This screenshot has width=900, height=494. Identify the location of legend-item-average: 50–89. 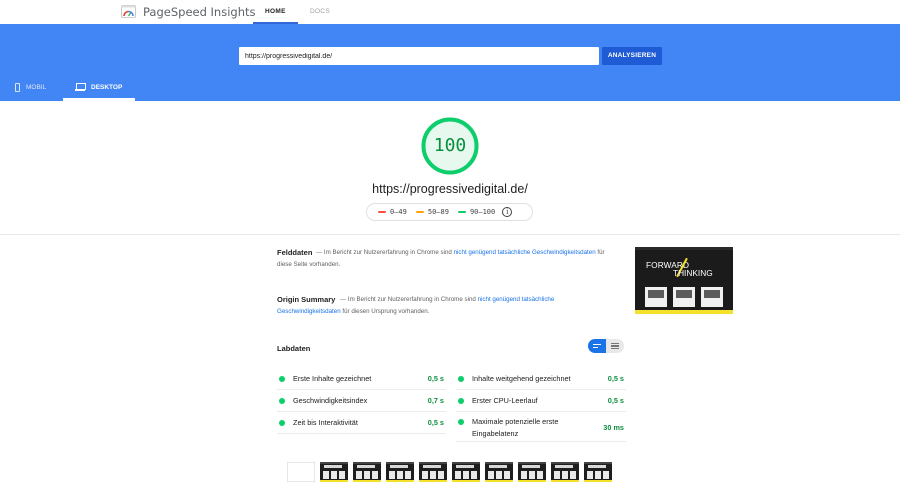
(432, 212).